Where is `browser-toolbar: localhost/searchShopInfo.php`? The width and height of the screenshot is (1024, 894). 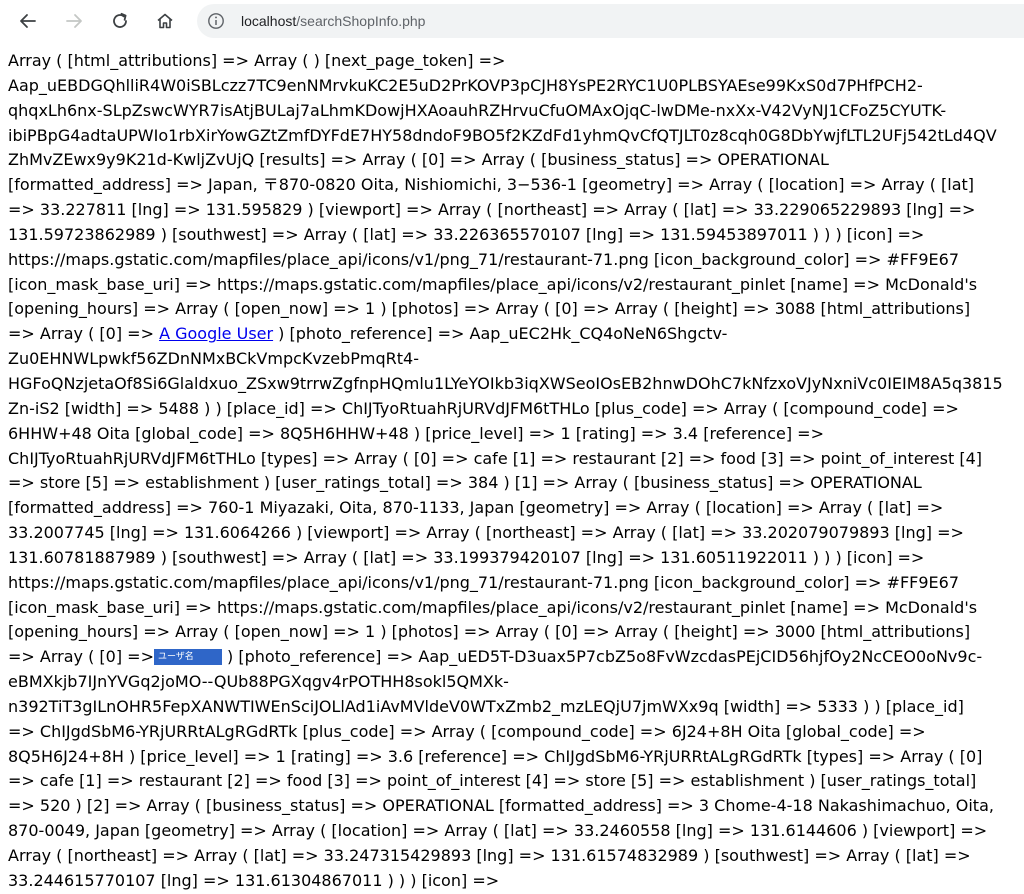 browser-toolbar: localhost/searchShopInfo.php is located at coordinates (512, 21).